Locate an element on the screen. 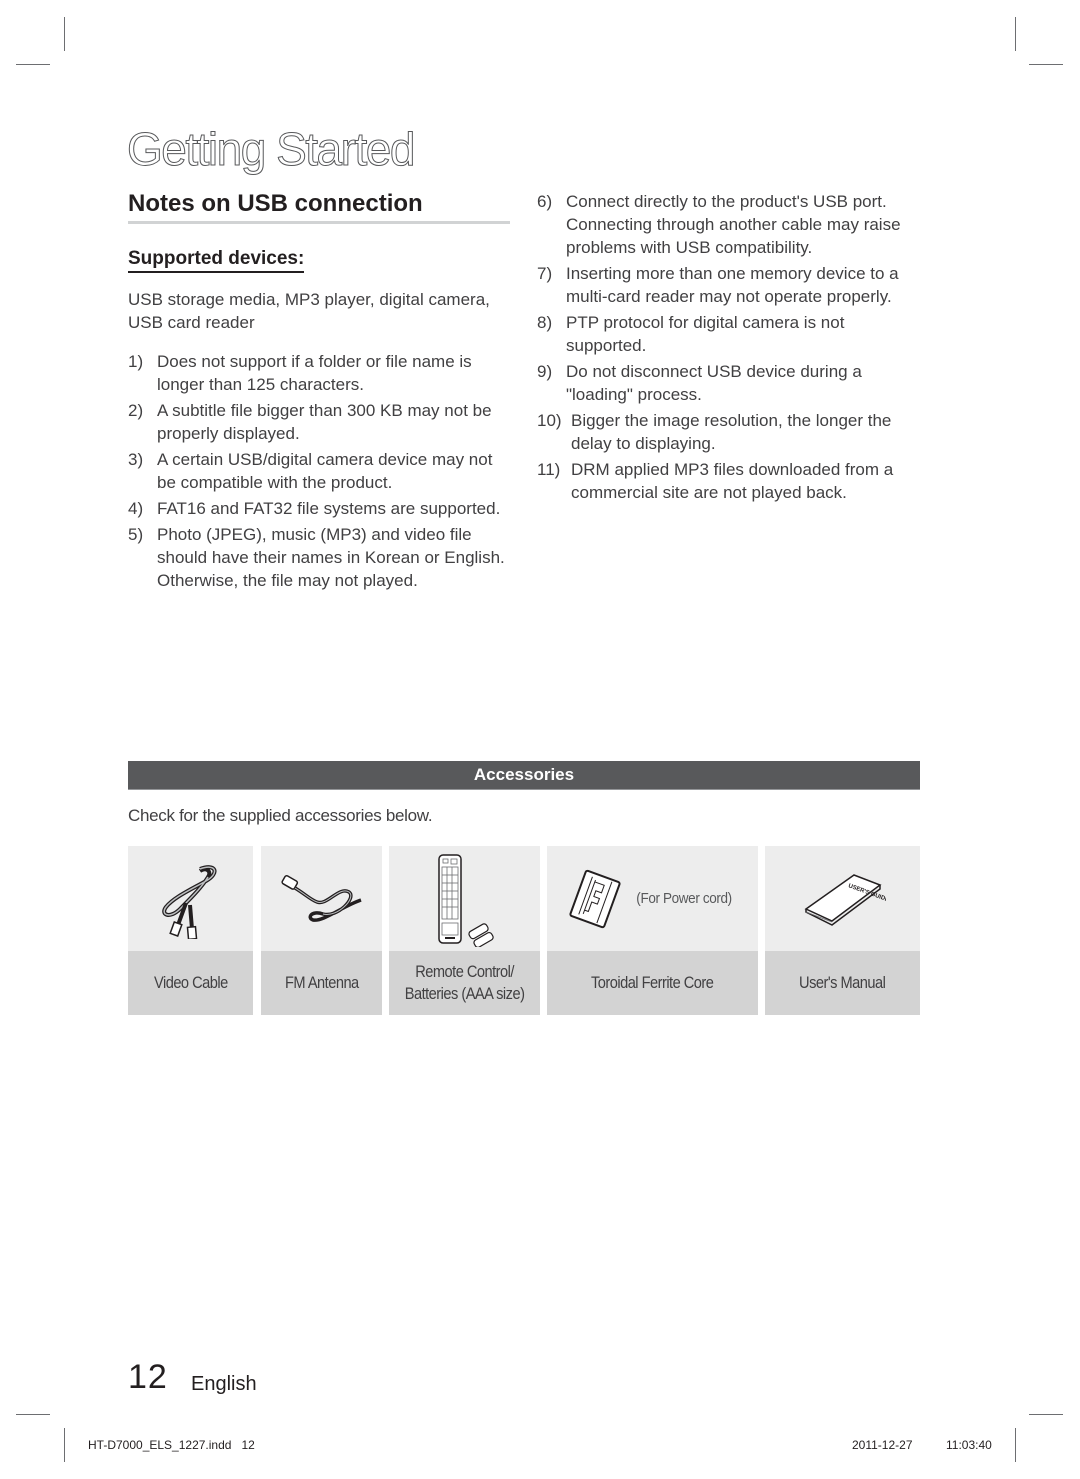  accessory-item: Remote Control/ Batteries (AAA size) is located at coordinates (464, 930).